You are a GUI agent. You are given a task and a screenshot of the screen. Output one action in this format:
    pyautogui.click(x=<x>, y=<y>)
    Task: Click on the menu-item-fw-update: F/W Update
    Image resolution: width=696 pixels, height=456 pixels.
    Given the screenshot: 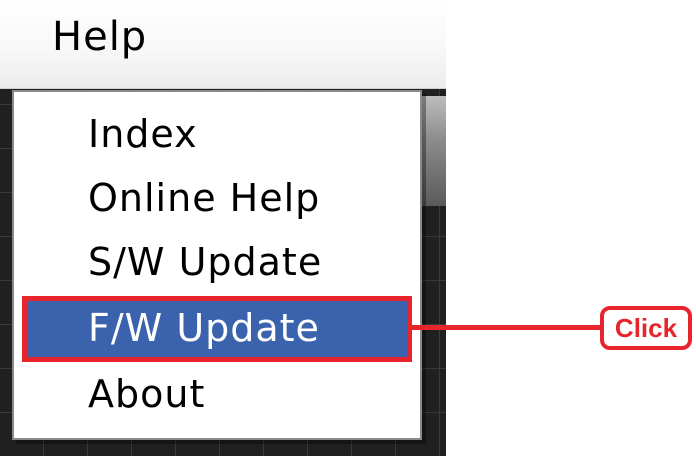 What is the action you would take?
    pyautogui.click(x=218, y=328)
    